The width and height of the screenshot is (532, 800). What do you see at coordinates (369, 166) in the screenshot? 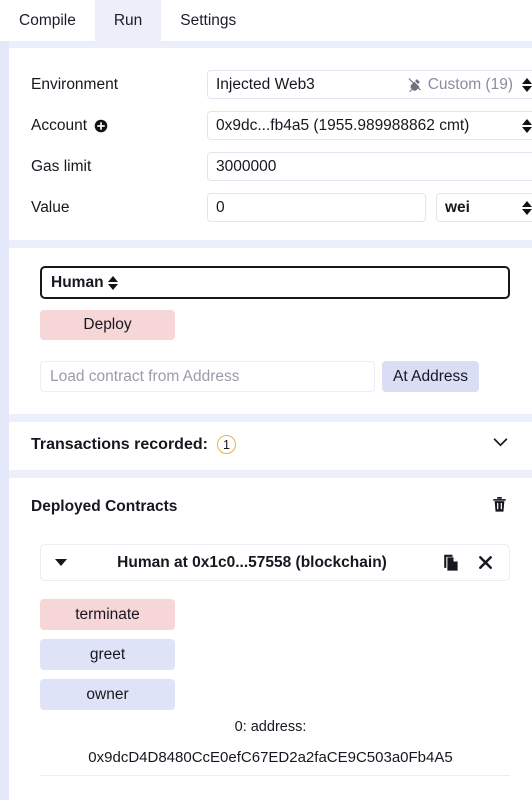
I see `gas-limit-input: 3000000` at bounding box center [369, 166].